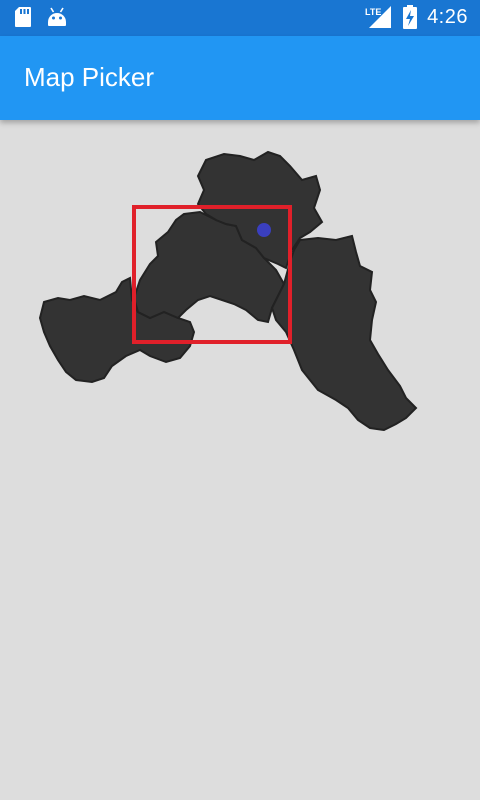 The width and height of the screenshot is (480, 800). What do you see at coordinates (410, 17) in the screenshot?
I see `battery-charging-icon` at bounding box center [410, 17].